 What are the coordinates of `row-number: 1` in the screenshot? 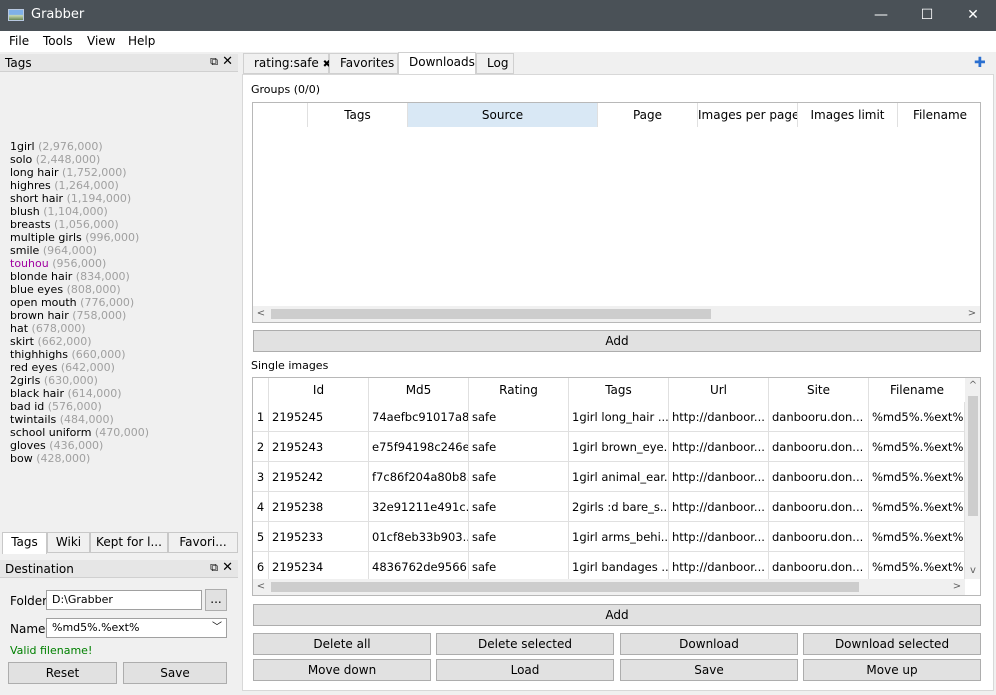 It's located at (261, 417).